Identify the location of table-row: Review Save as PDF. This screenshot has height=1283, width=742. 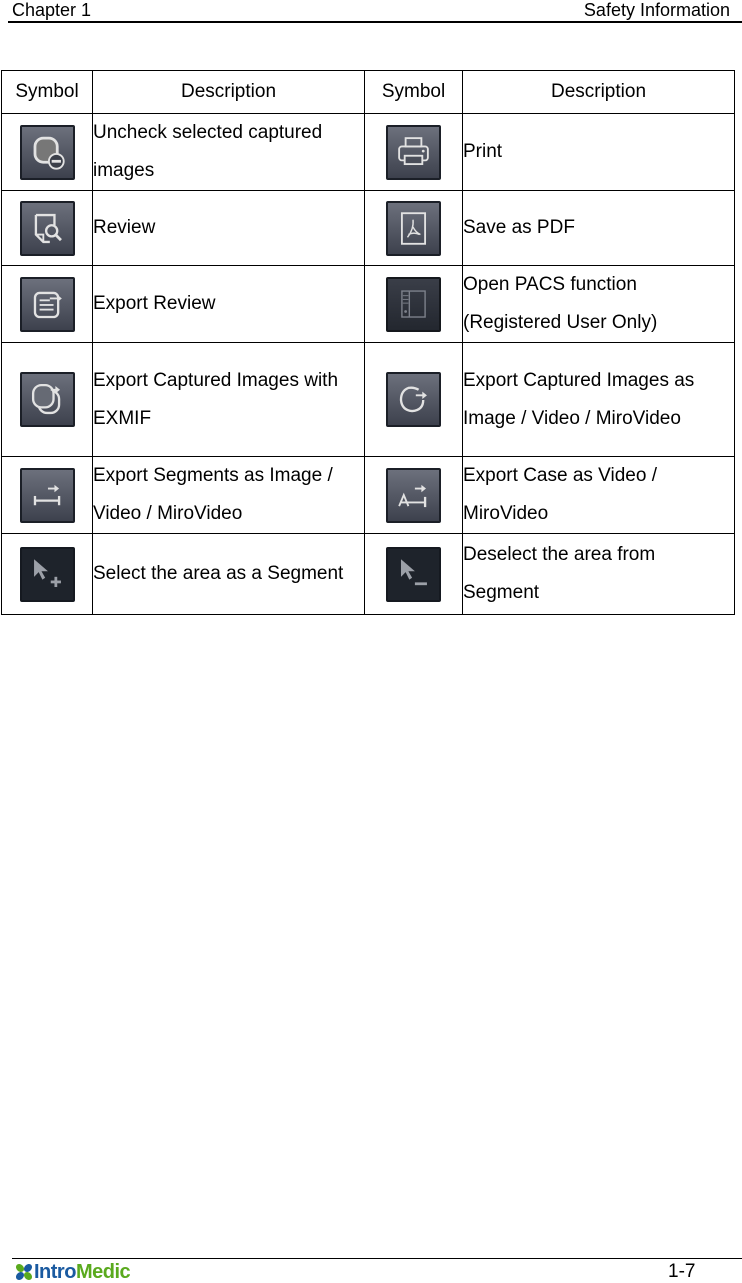
(368, 228).